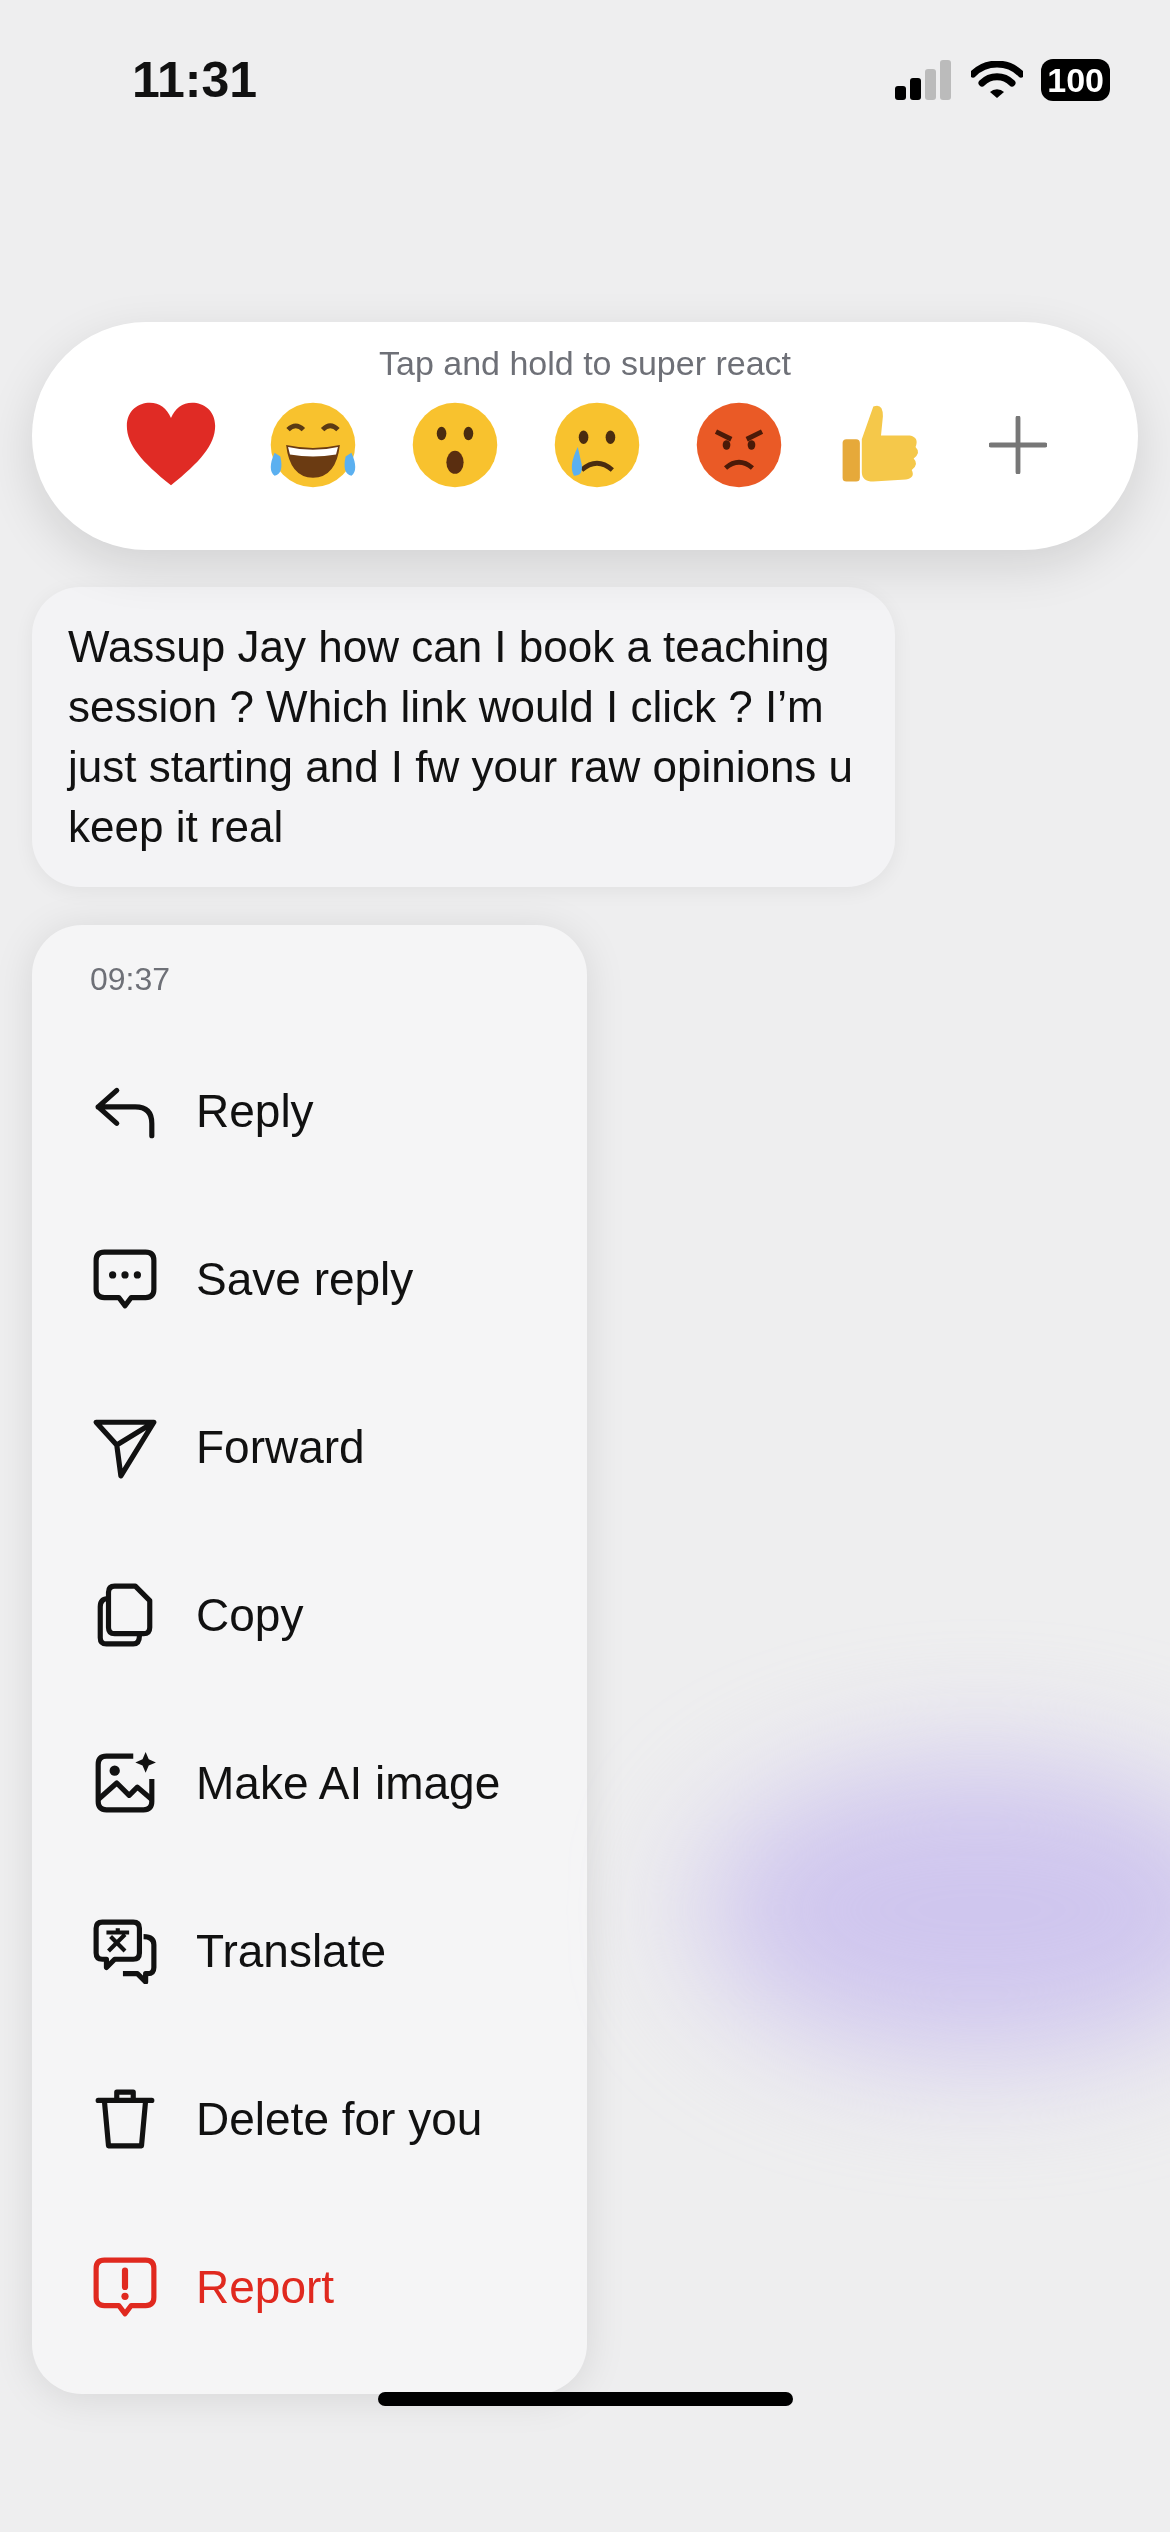 The height and width of the screenshot is (2532, 1170). Describe the element at coordinates (309, 1279) in the screenshot. I see `menu-item: Save reply` at that location.